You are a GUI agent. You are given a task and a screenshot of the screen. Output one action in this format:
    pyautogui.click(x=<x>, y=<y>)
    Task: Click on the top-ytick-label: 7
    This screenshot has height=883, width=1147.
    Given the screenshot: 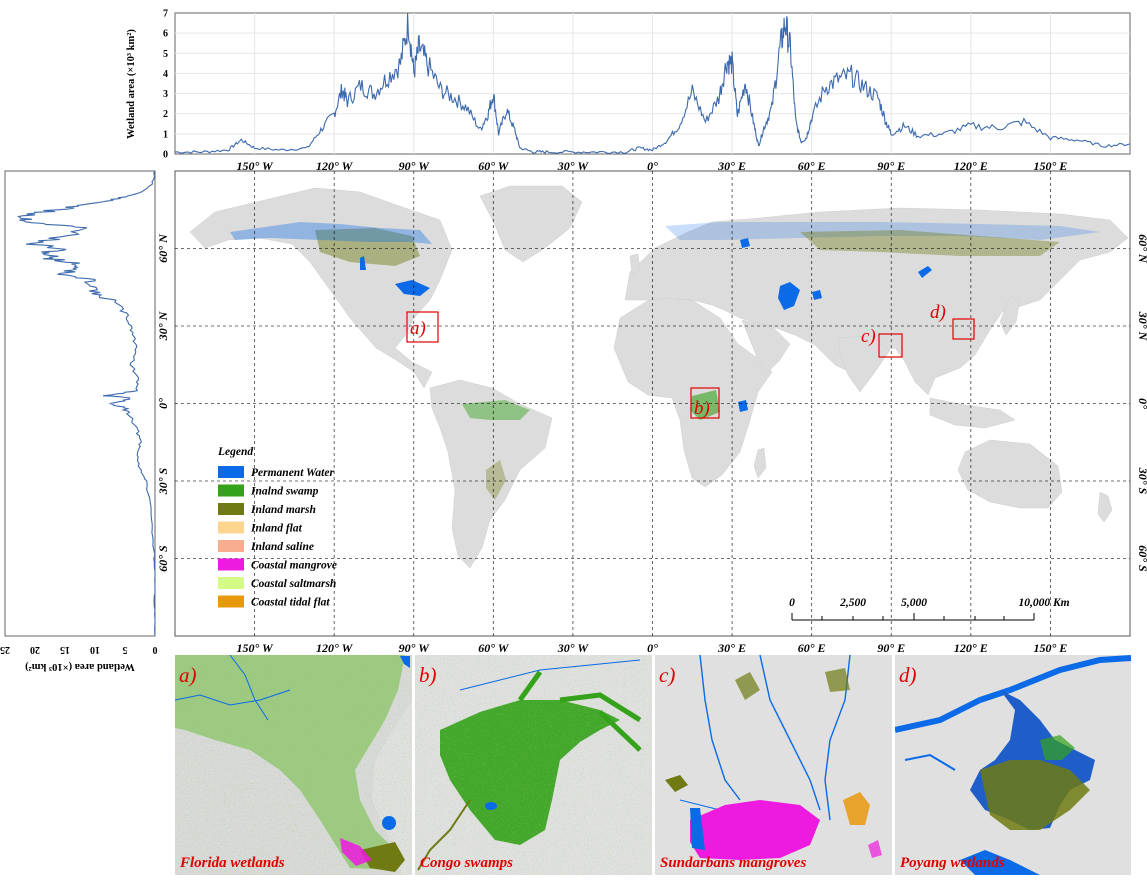 What is the action you would take?
    pyautogui.click(x=165, y=14)
    